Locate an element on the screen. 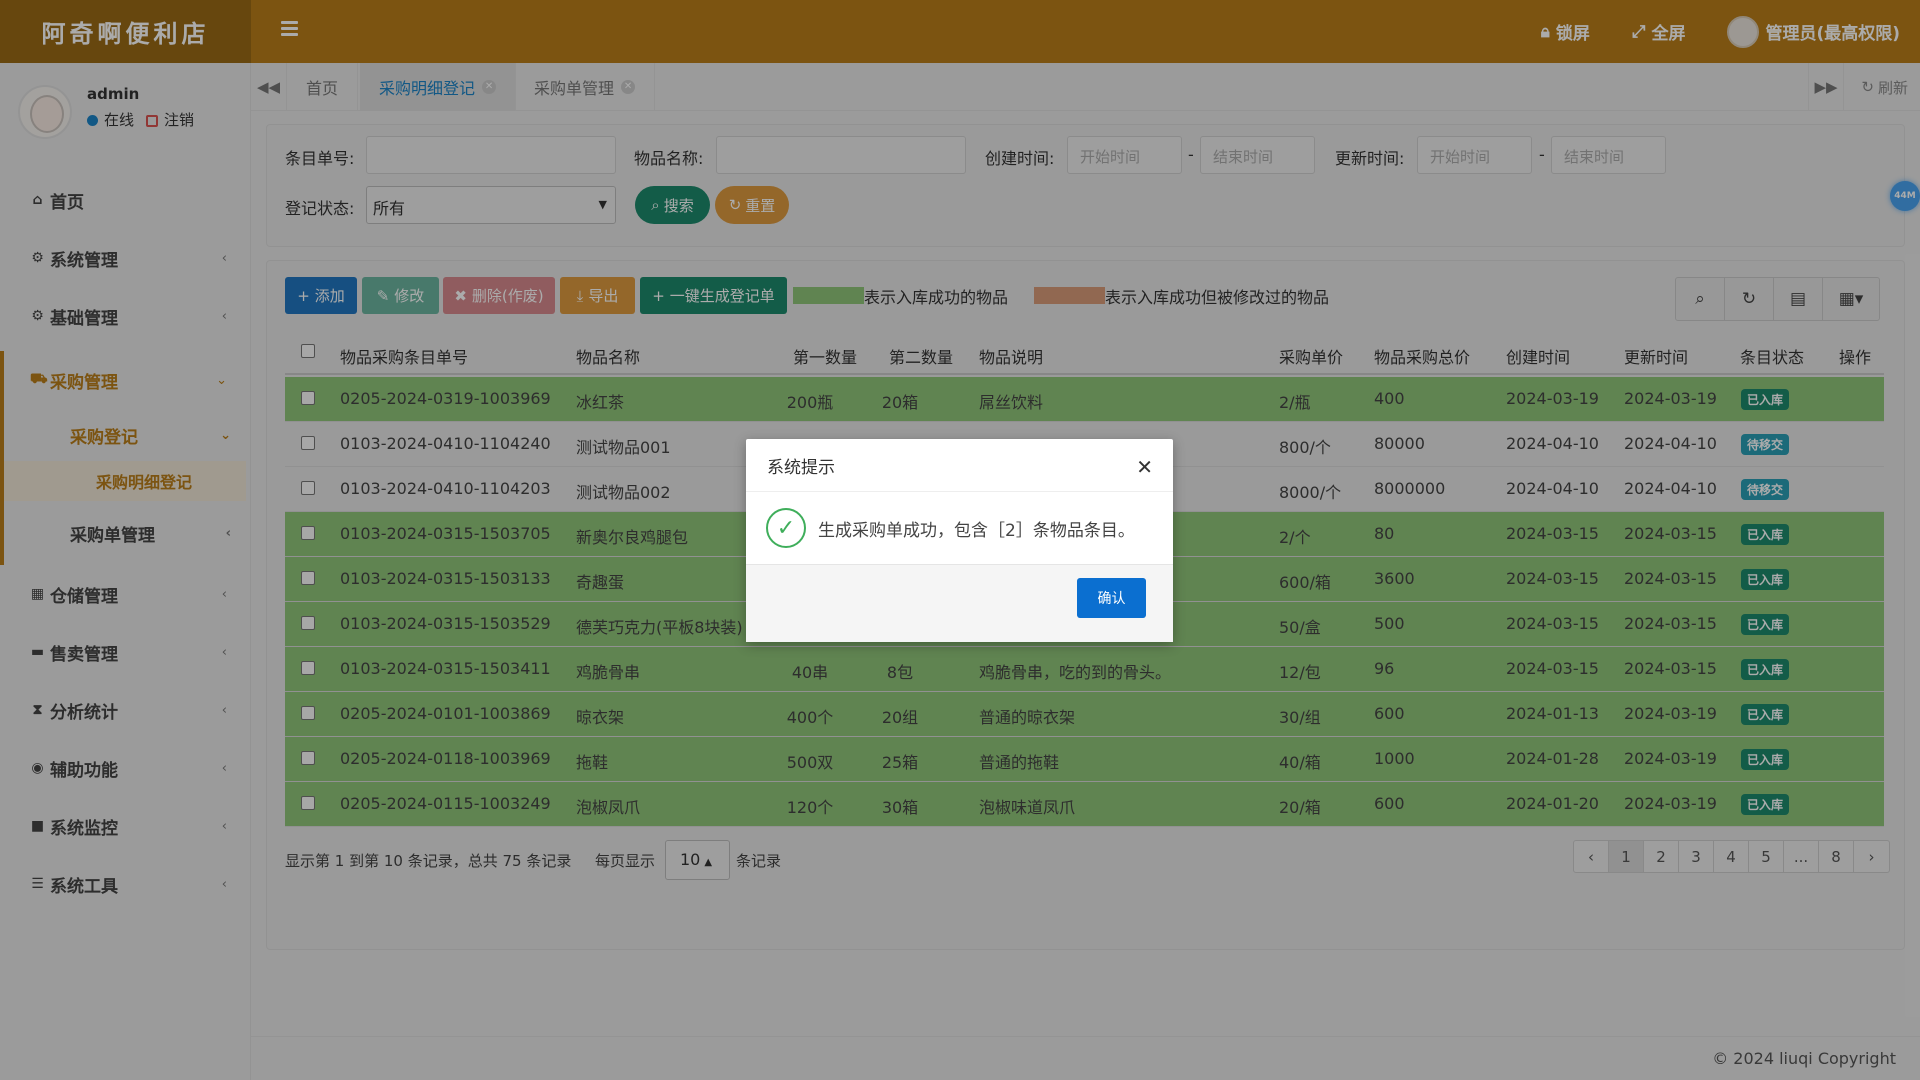  system-alert-dialog: 系统提示 ✕ ✓ 生成采购单成功，包含［2］条物品条目。 确认 is located at coordinates (959, 540).